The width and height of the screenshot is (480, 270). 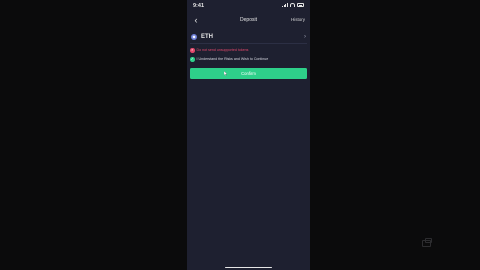 I want to click on confirm-button-label: Confirm, so click(x=248, y=73).